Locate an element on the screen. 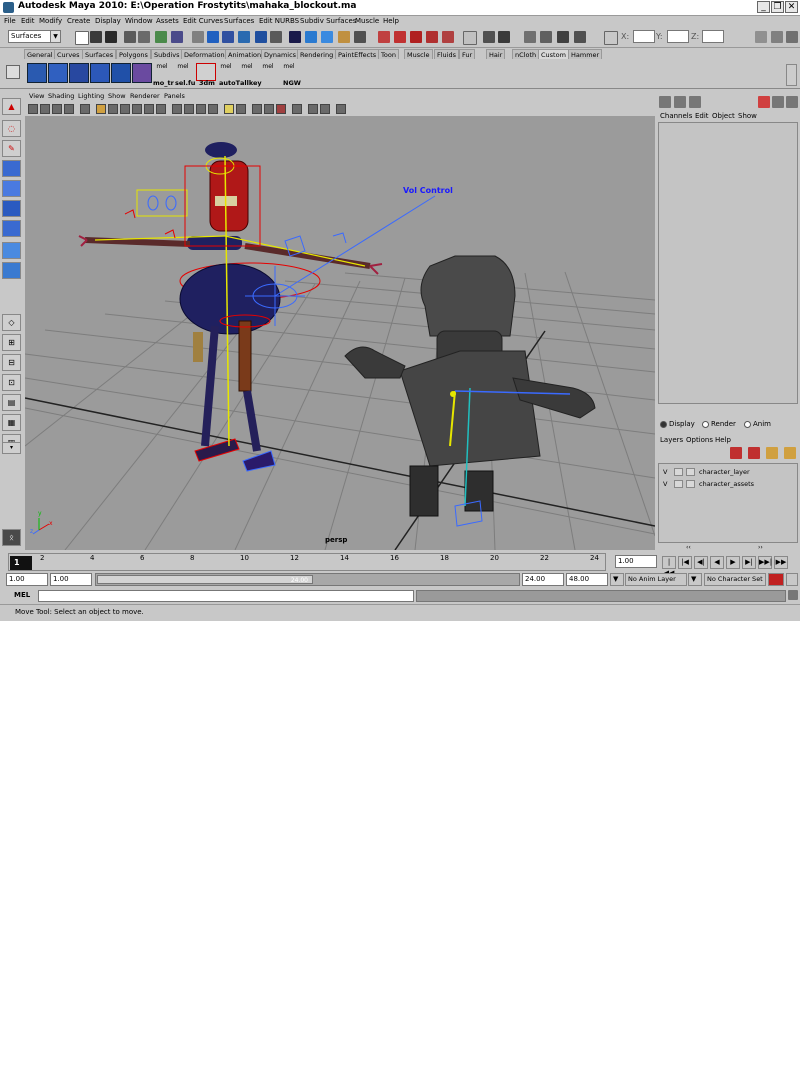 Image resolution: width=800 pixels, height=1065 pixels. viewport-menu-shading: Shading is located at coordinates (61, 96).